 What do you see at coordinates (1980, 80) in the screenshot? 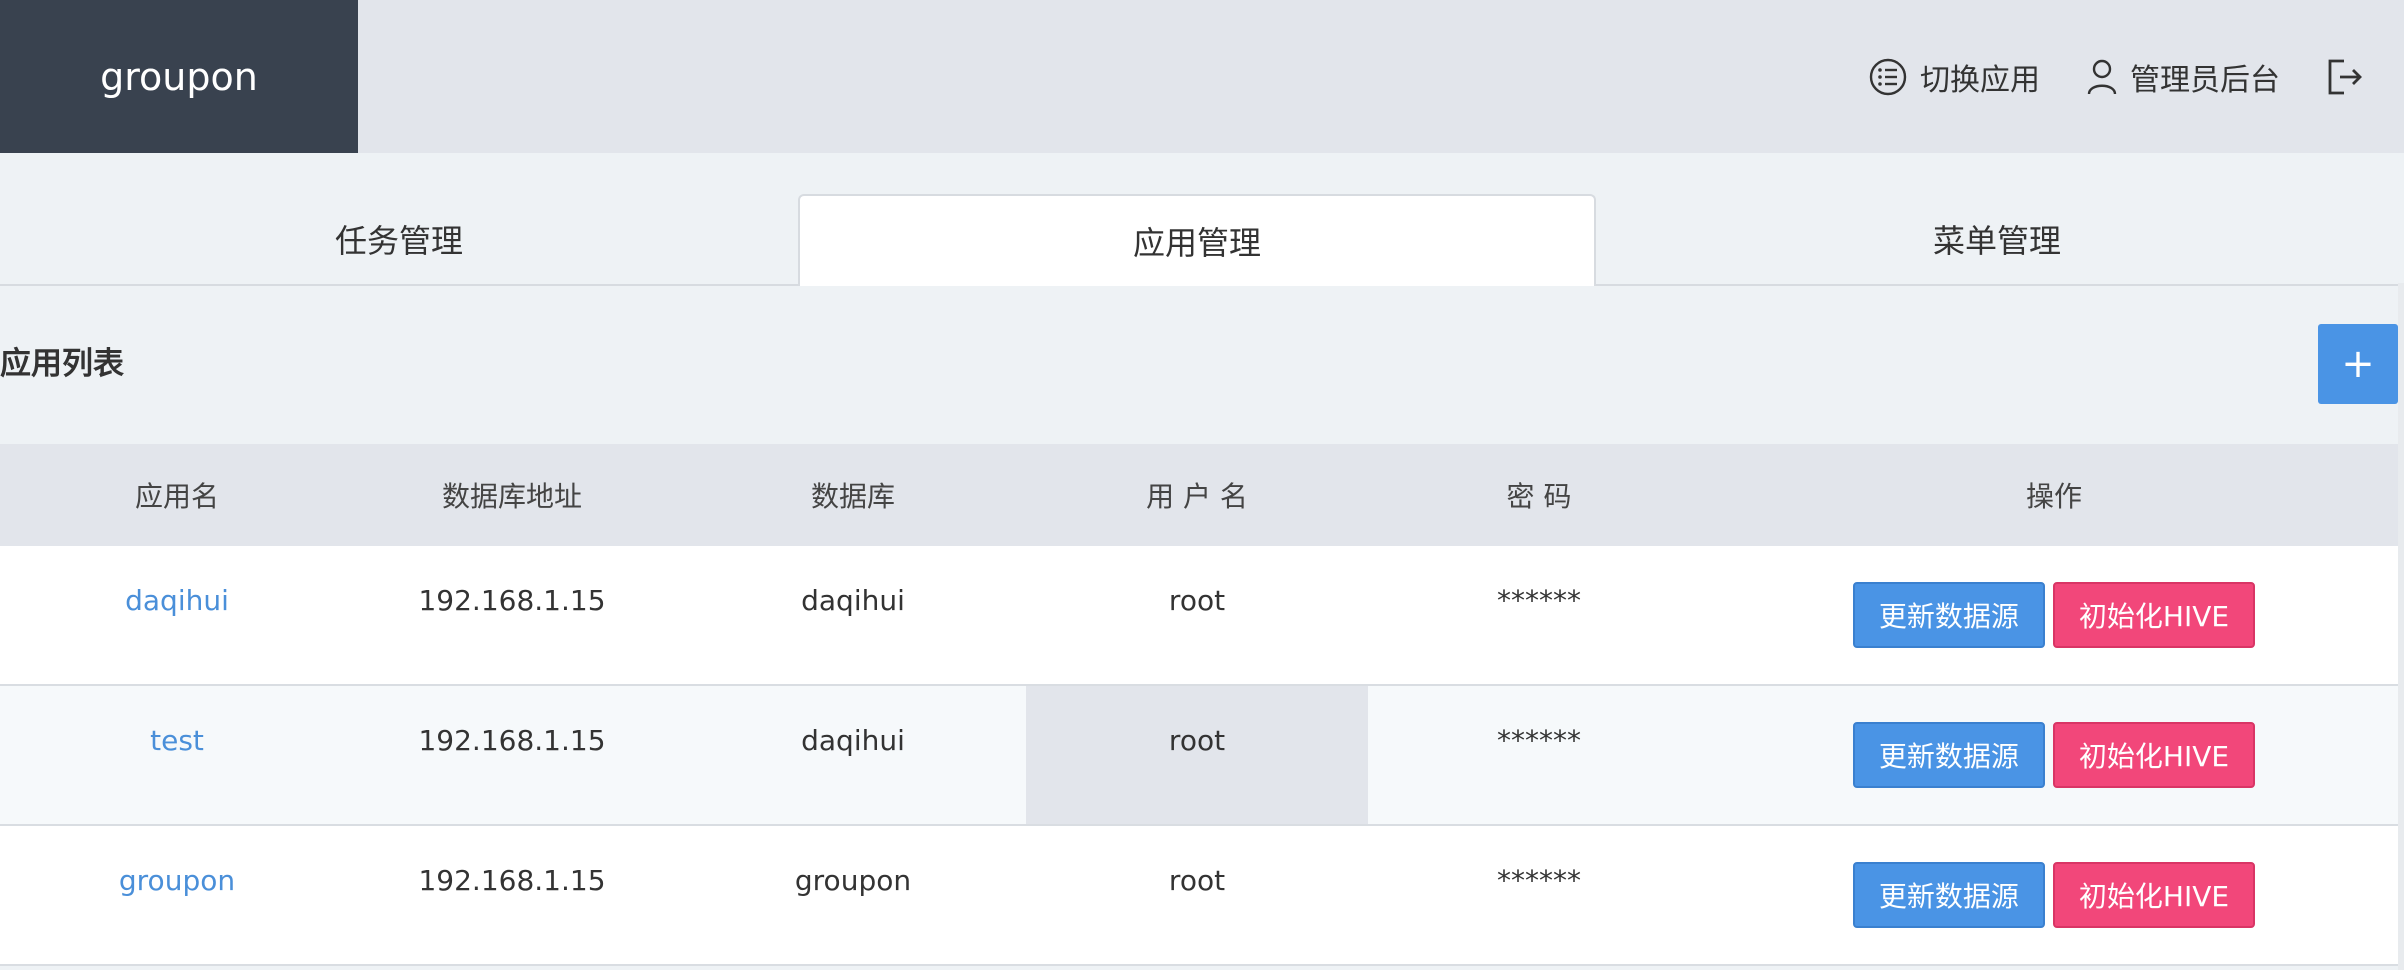
I see `switch-app-label: 切换应用` at bounding box center [1980, 80].